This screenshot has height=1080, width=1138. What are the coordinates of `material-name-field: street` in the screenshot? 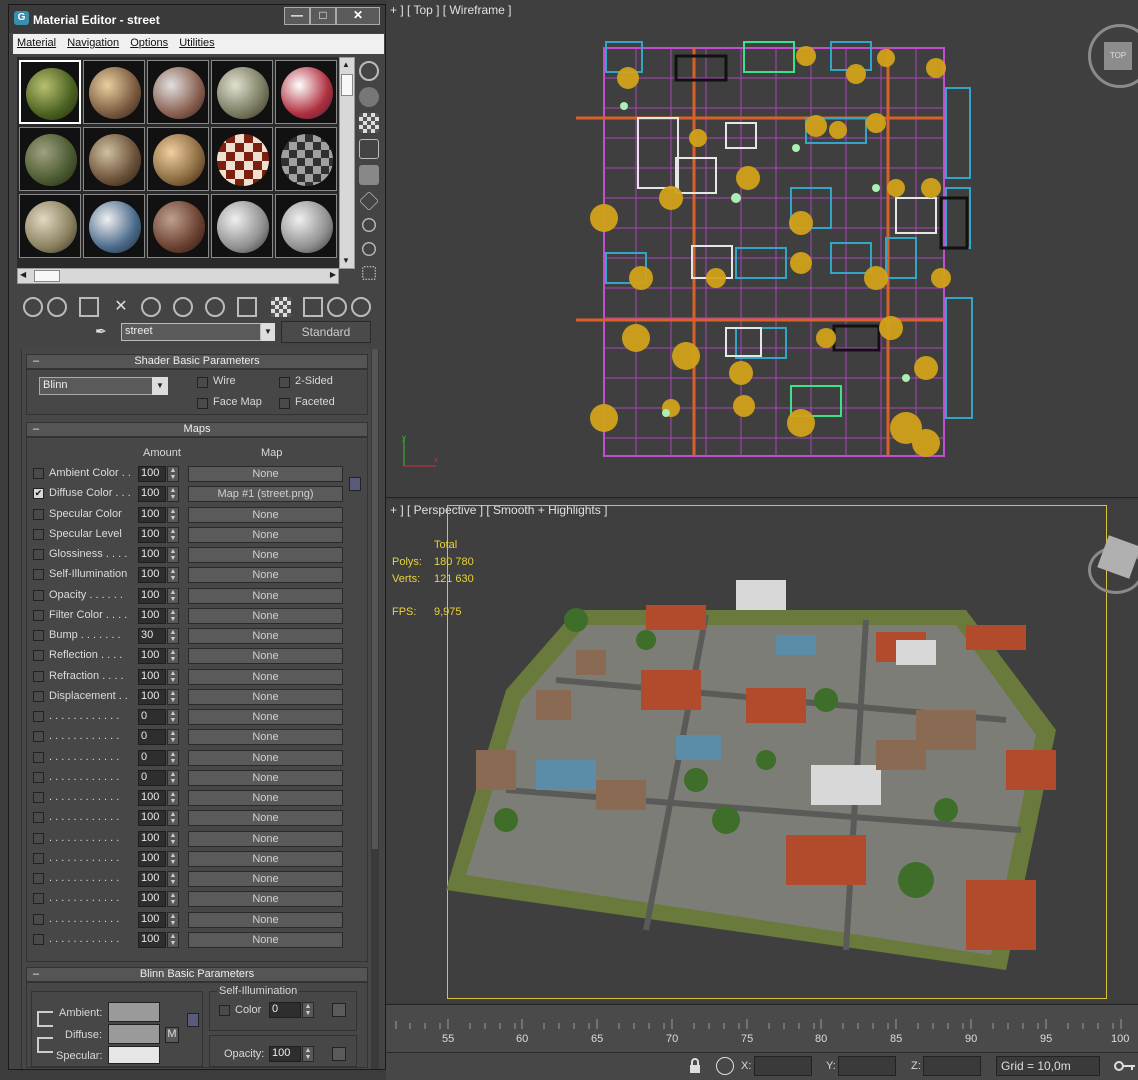 It's located at (191, 332).